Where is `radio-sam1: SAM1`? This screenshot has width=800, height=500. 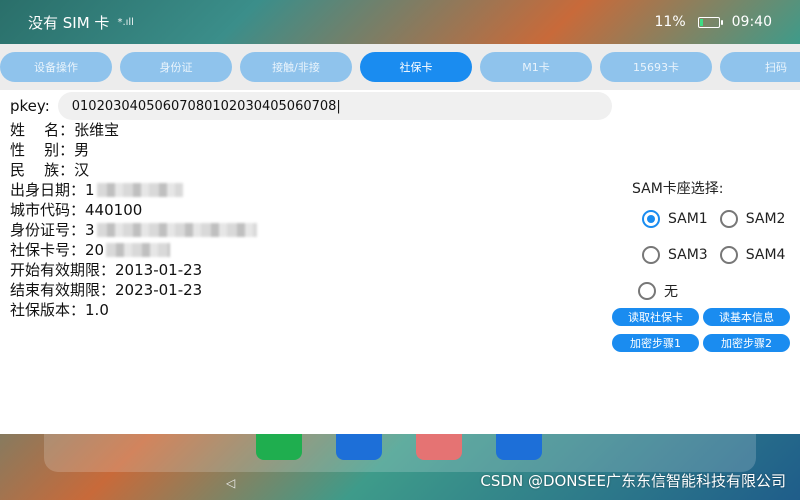 radio-sam1: SAM1 is located at coordinates (675, 219).